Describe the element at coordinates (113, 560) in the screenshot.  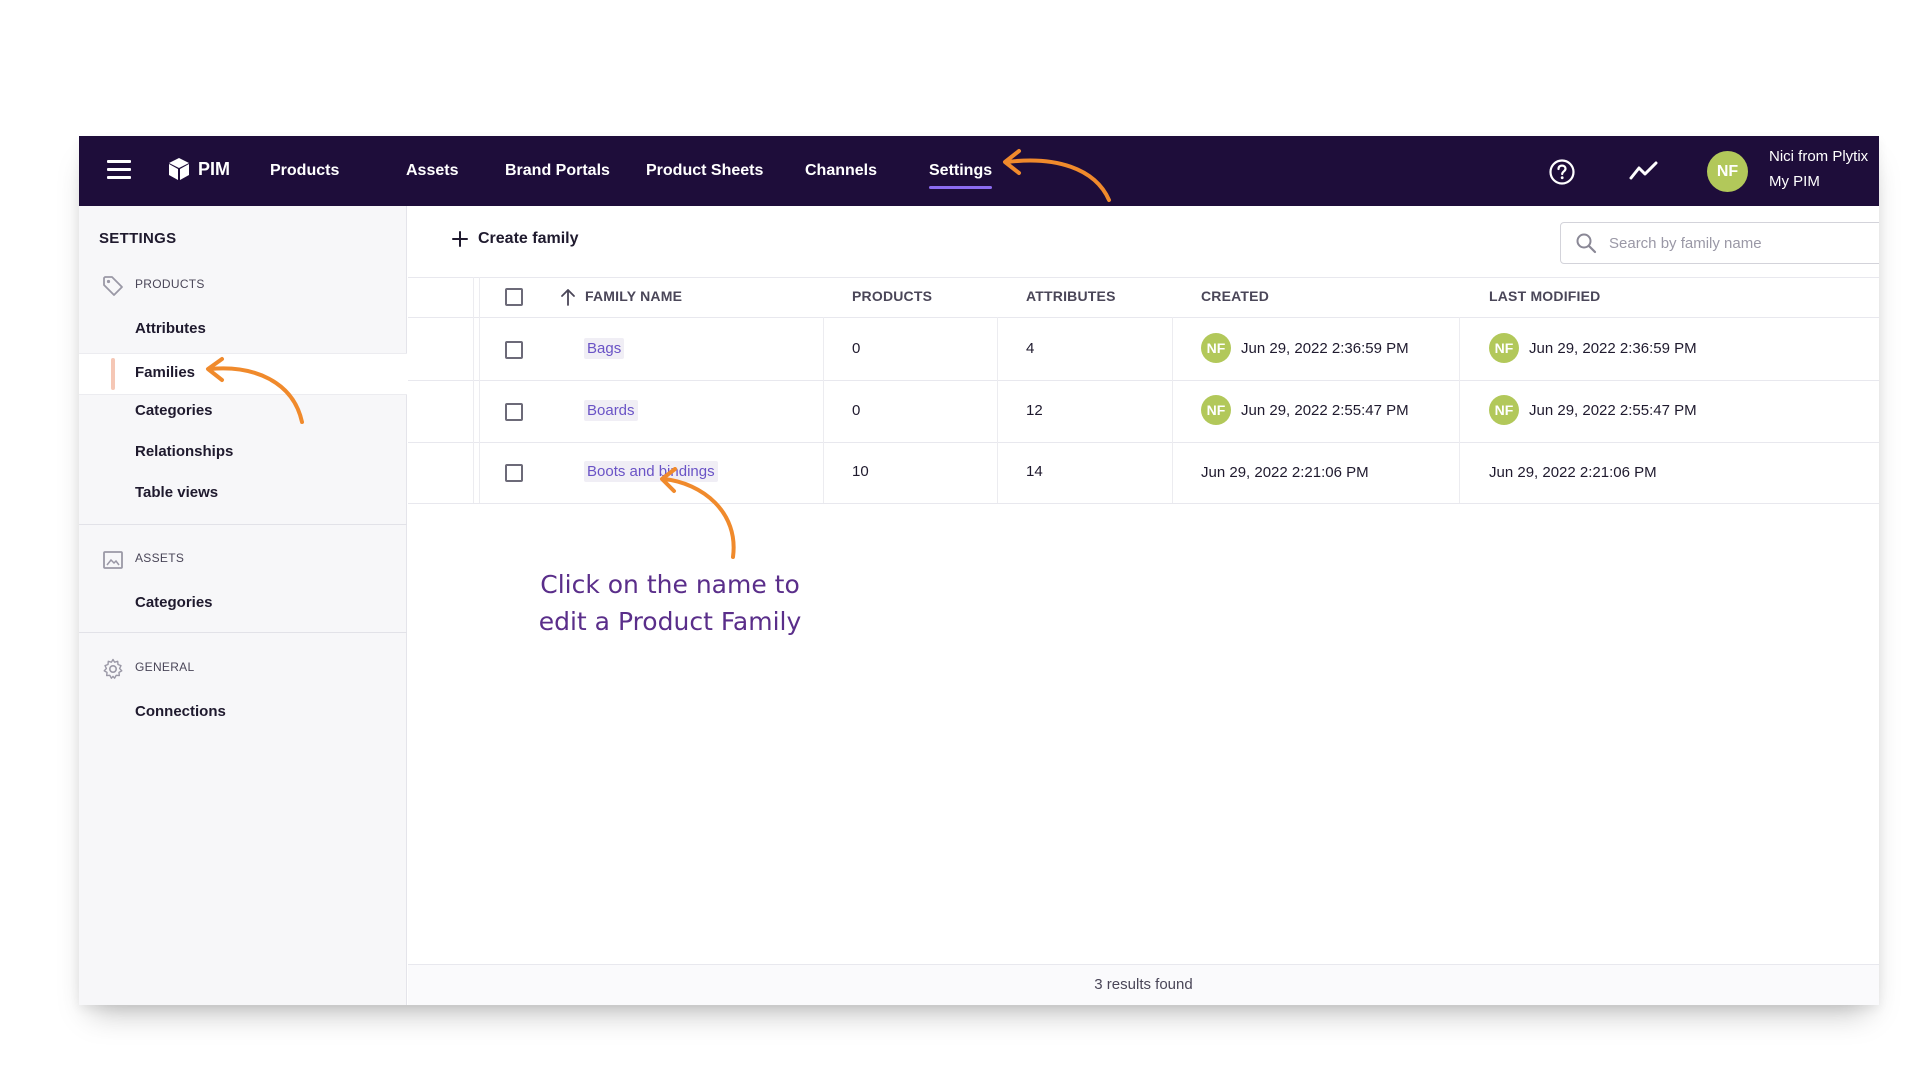
I see `image-icon` at that location.